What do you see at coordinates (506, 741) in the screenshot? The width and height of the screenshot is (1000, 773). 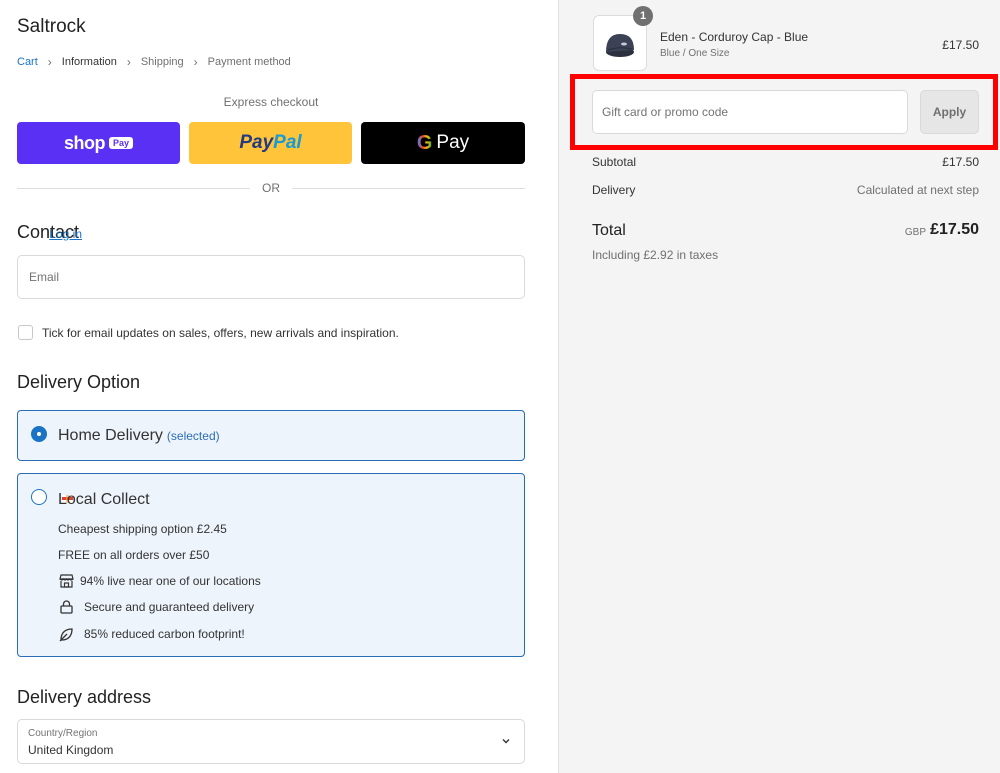 I see `chevron-down-icon` at bounding box center [506, 741].